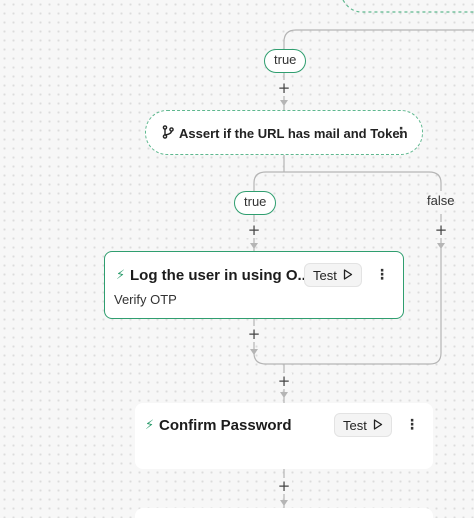 Image resolution: width=474 pixels, height=518 pixels. What do you see at coordinates (284, 513) in the screenshot?
I see `step-card-next` at bounding box center [284, 513].